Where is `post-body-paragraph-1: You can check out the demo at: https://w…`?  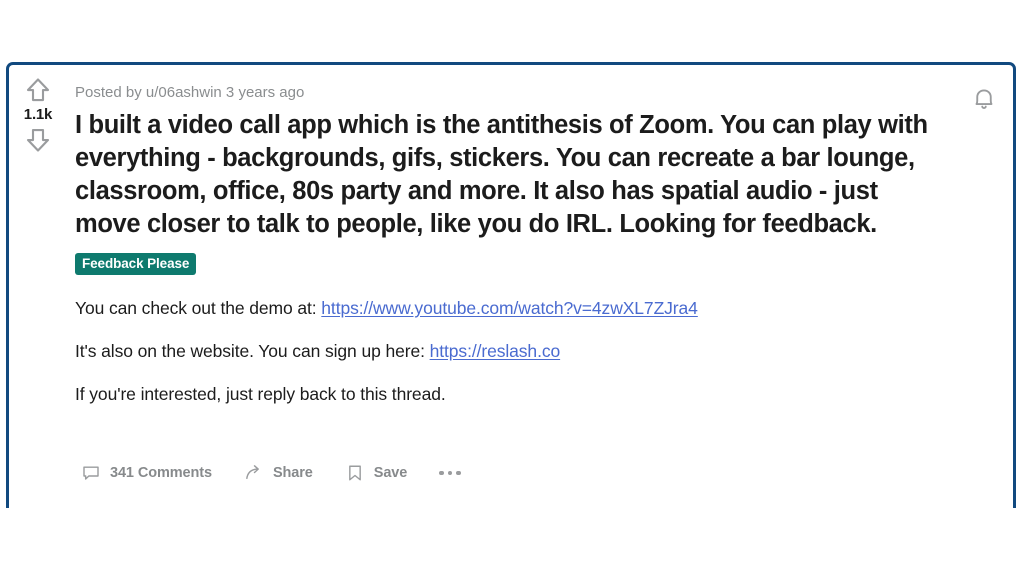
post-body-paragraph-1: You can check out the demo at: https://w… is located at coordinates (509, 308).